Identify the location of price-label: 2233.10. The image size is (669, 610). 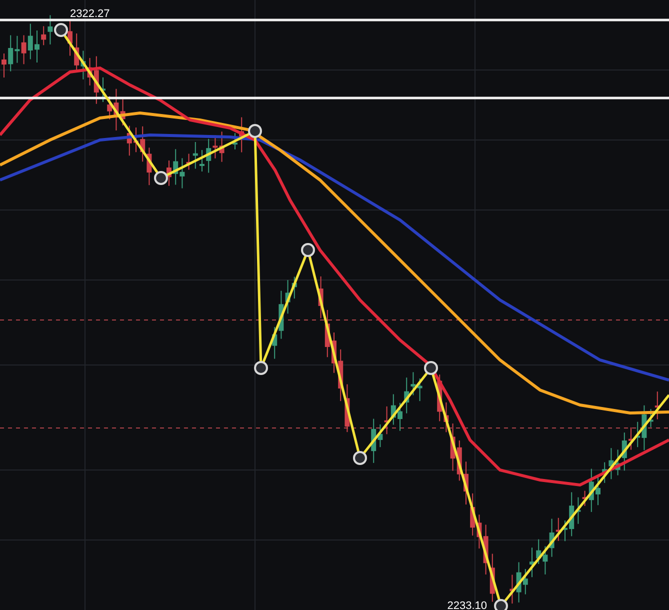
(467, 605).